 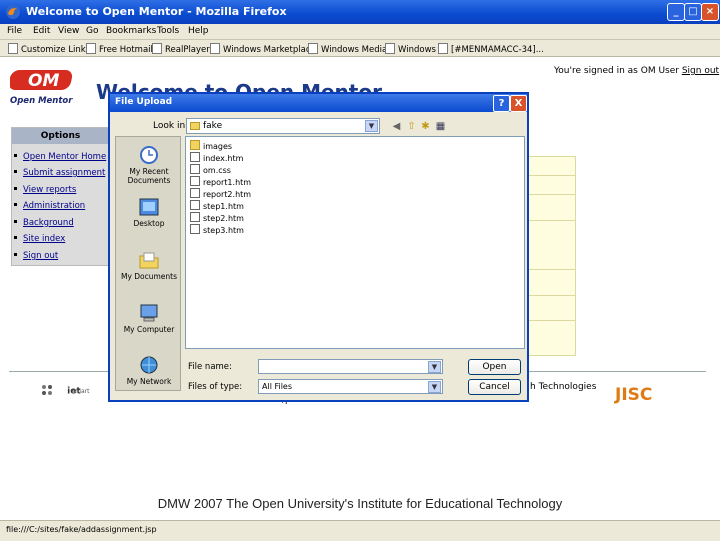 I want to click on list-item: om.css, so click(x=210, y=169).